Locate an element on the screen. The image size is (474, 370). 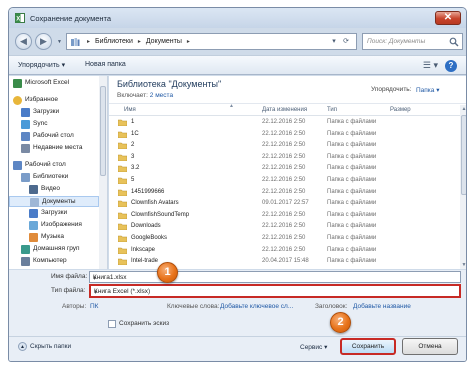
libraries-icon is located at coordinates (75, 42).